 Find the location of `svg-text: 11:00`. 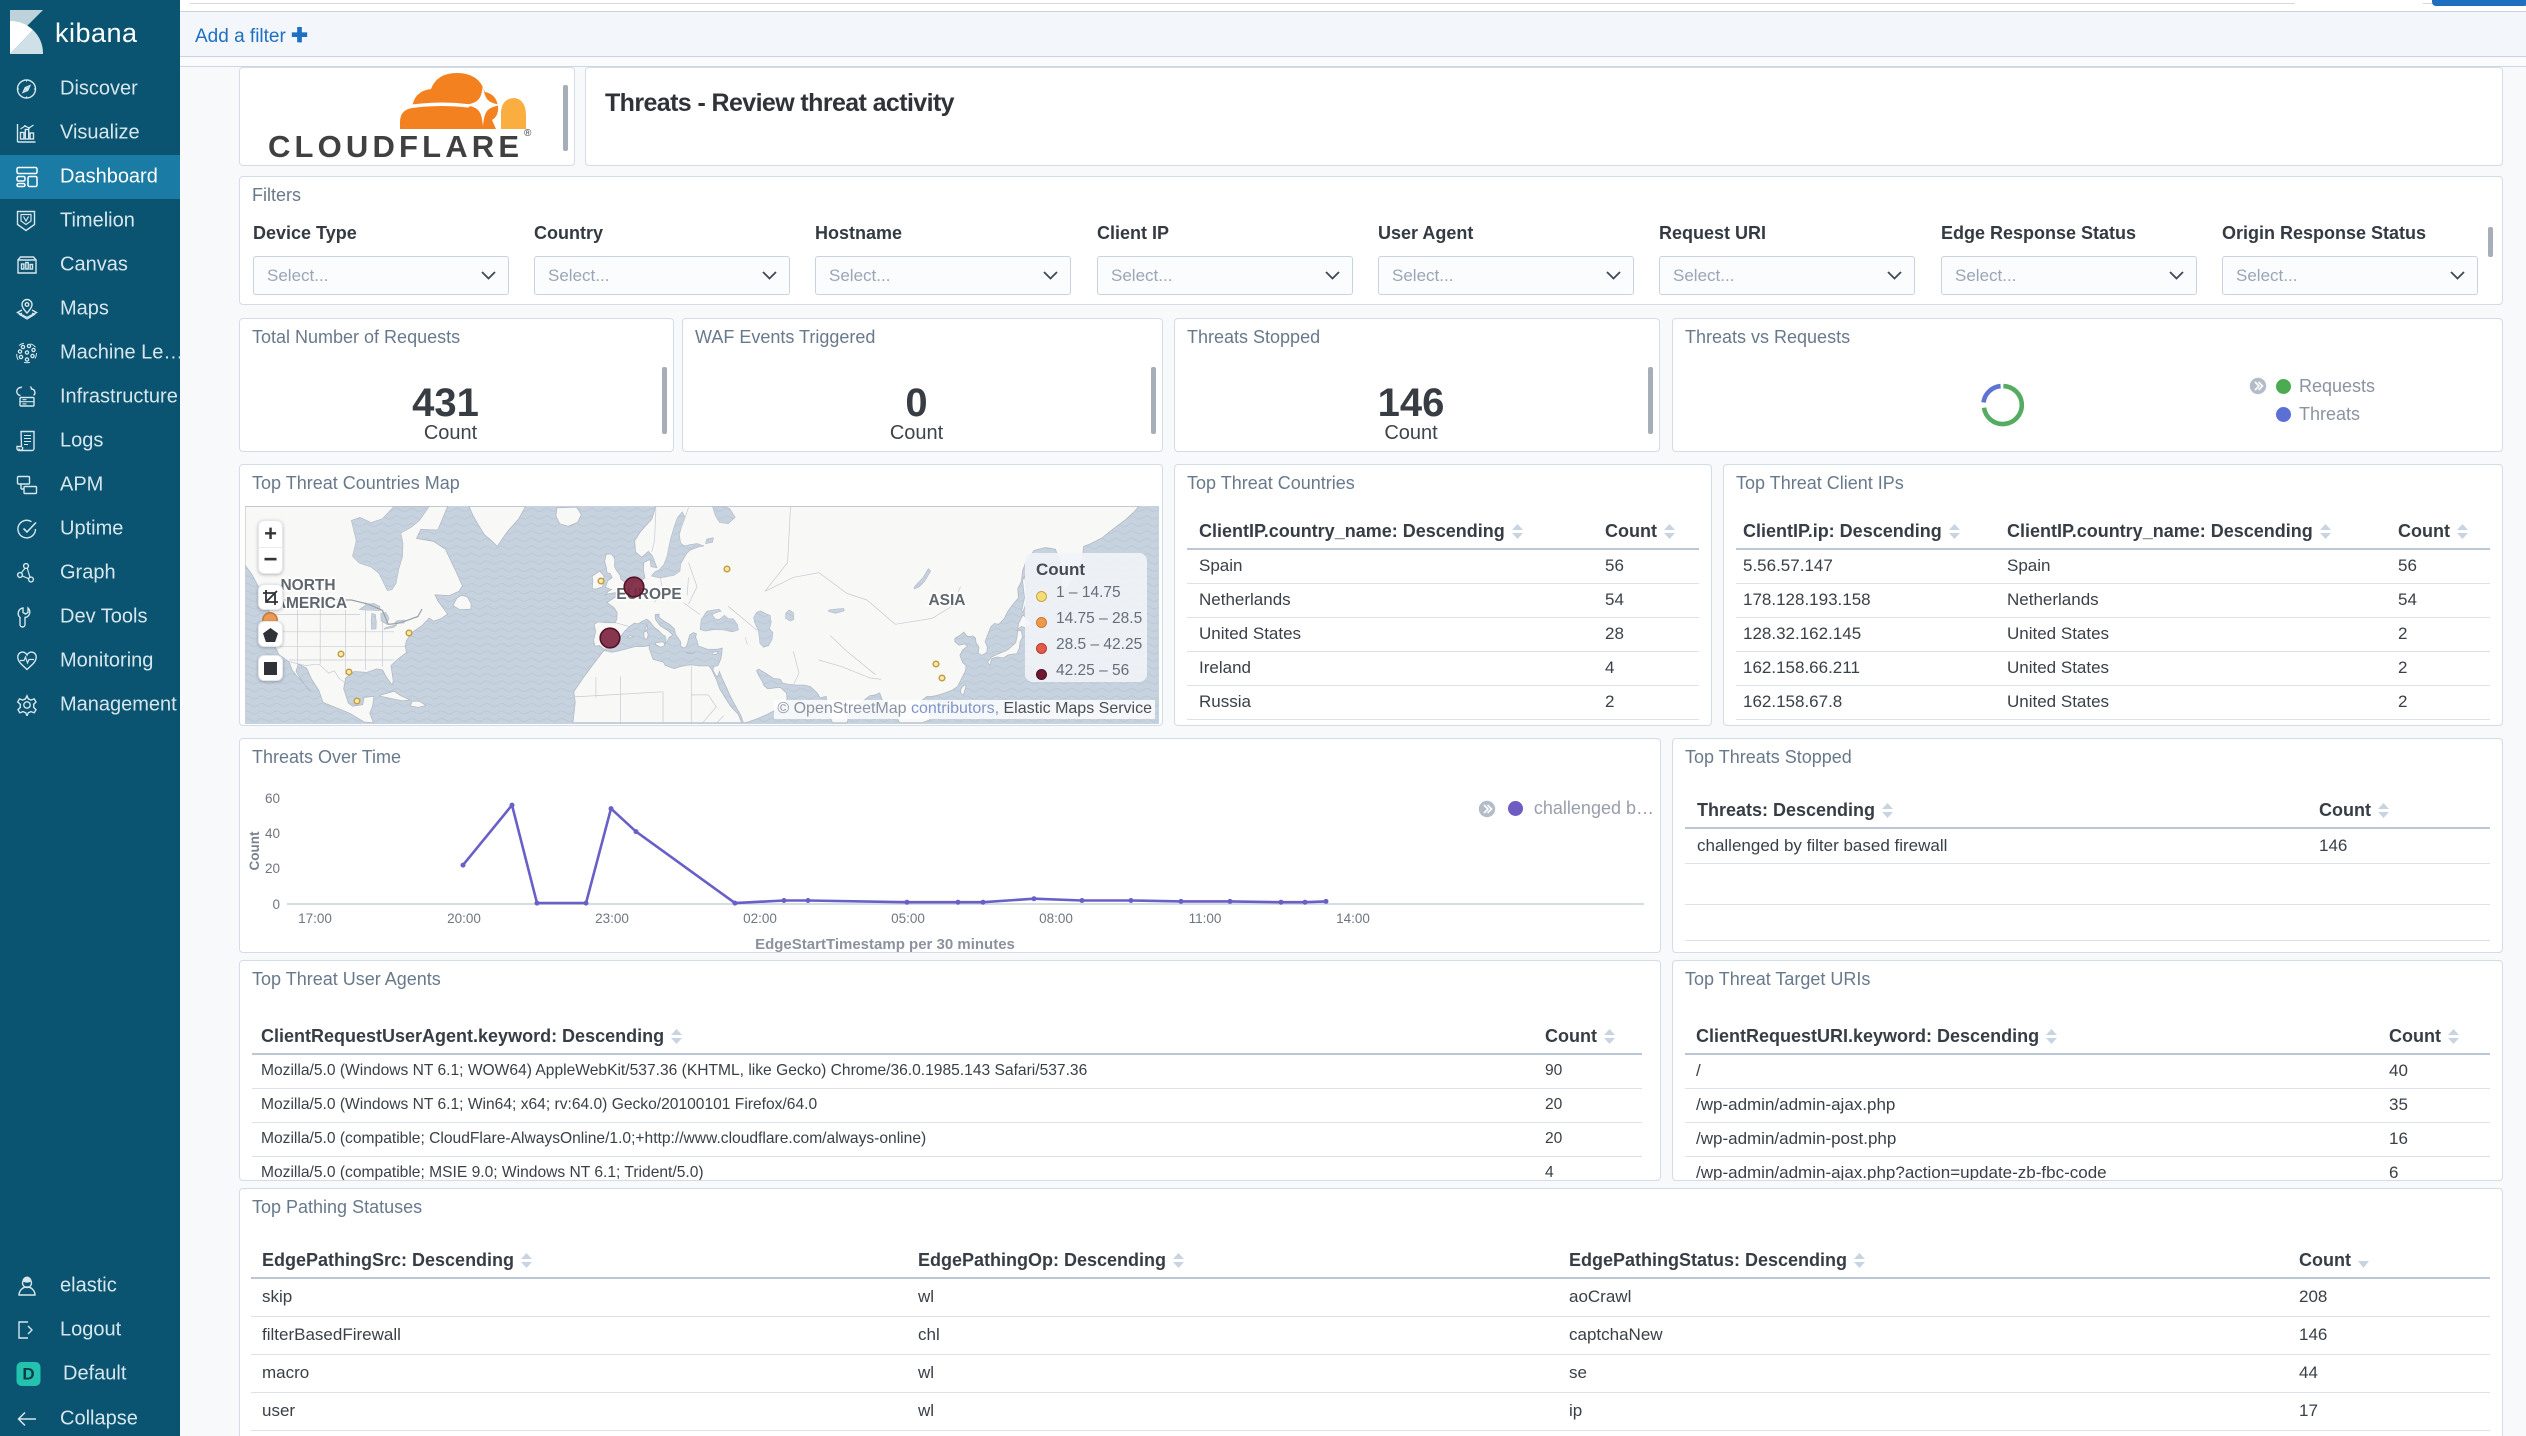

svg-text: 11:00 is located at coordinates (1205, 918).